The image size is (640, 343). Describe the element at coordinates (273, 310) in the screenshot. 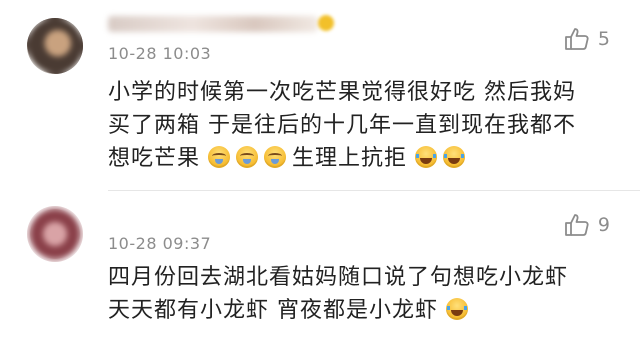

I see `comment-line: 天天都有小龙虾 宵夜都是小龙虾` at that location.